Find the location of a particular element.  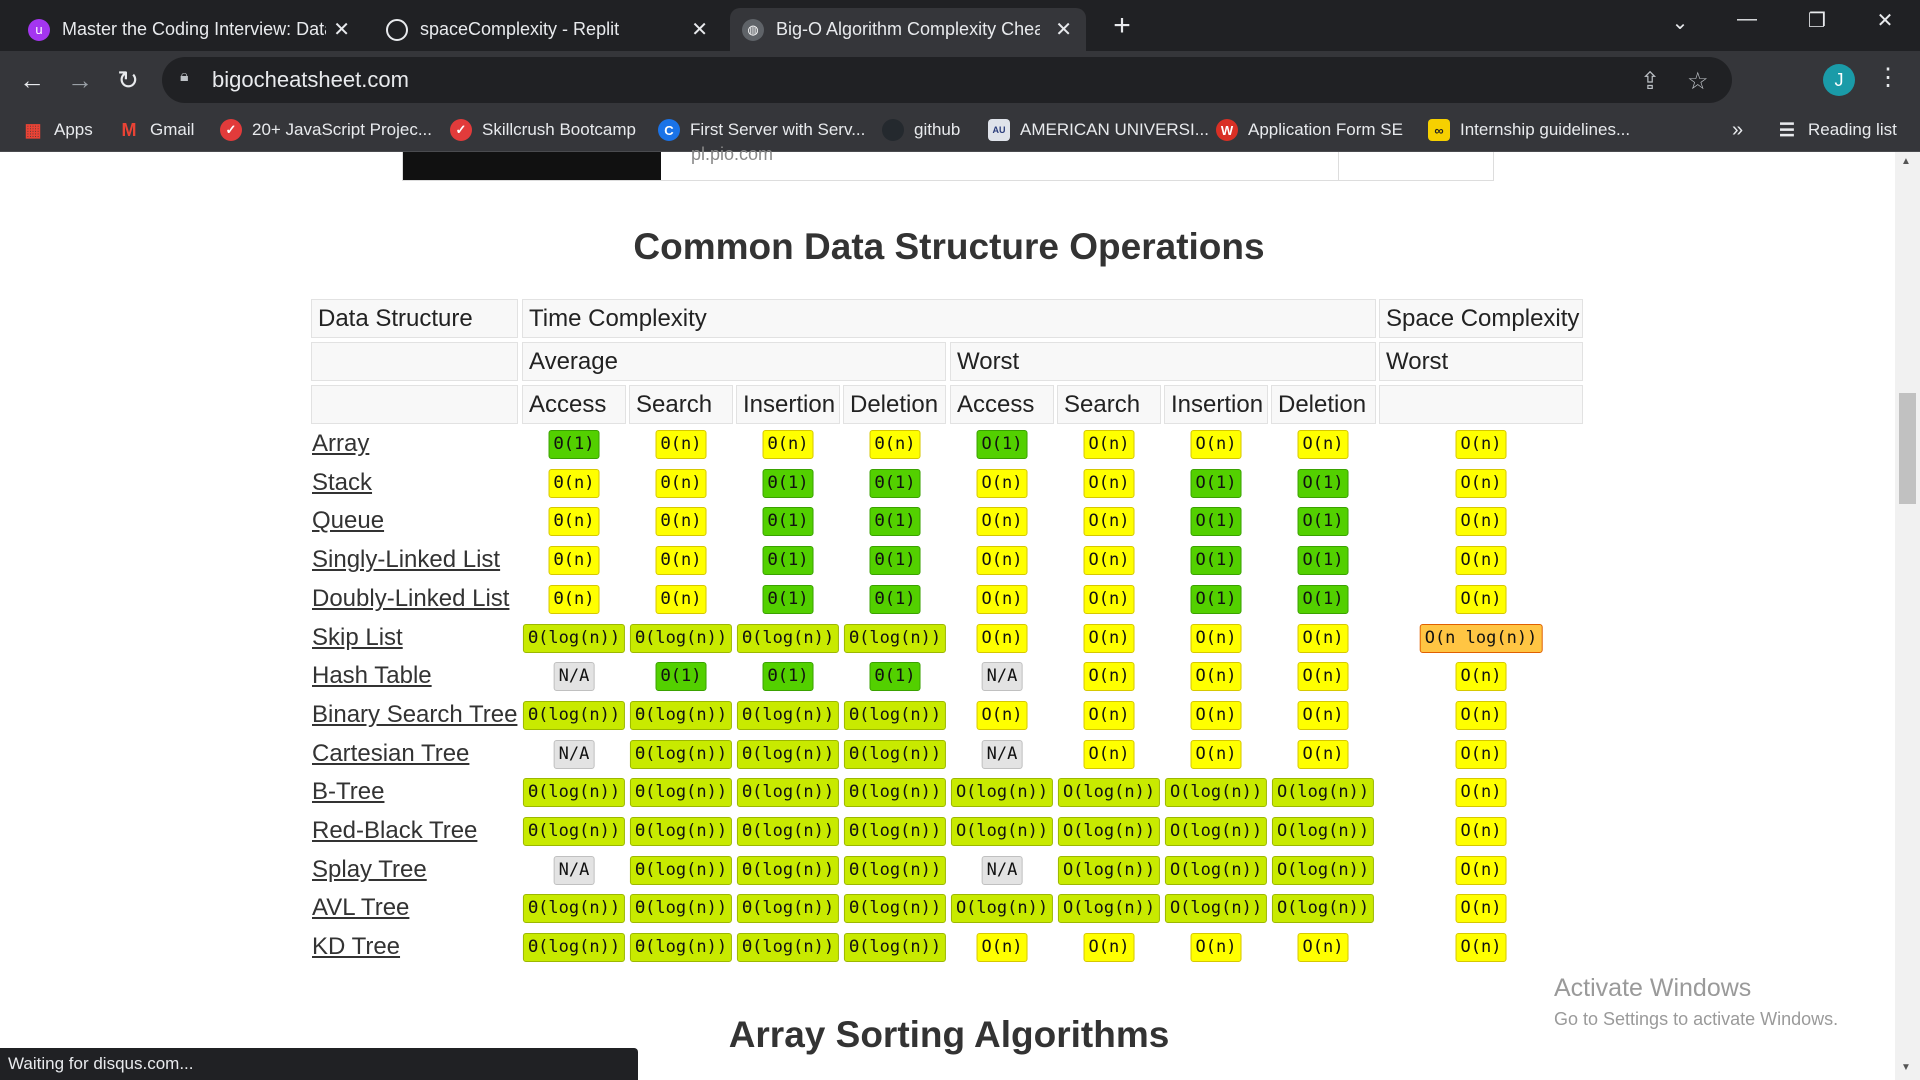

tab-title: Master the Coding Interview: Data S is located at coordinates (194, 29).